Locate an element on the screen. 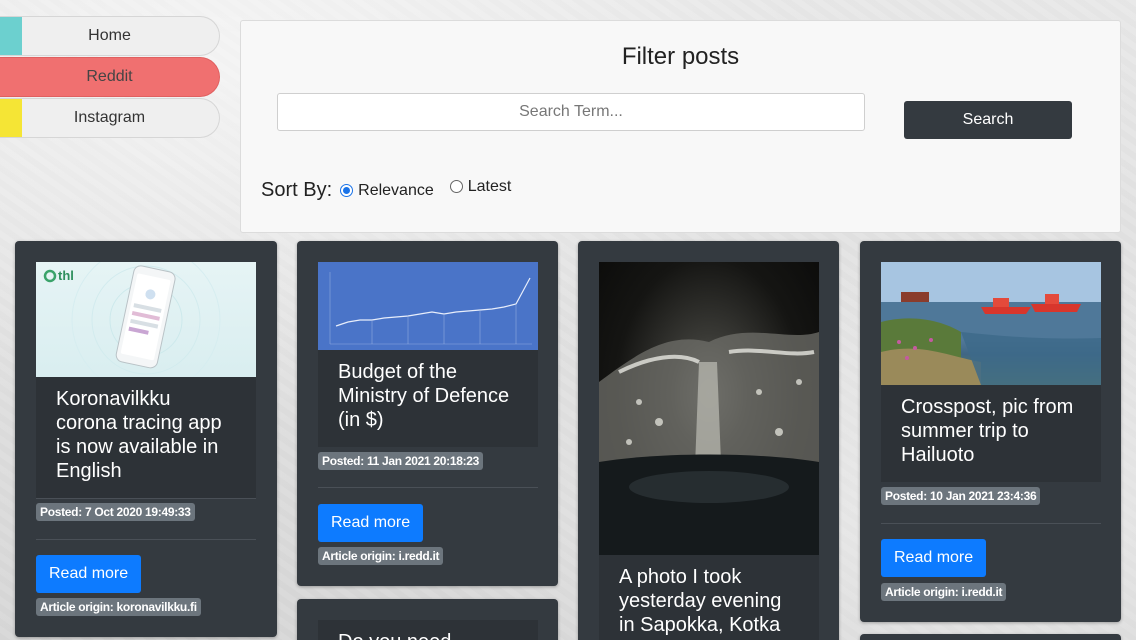 The height and width of the screenshot is (640, 1136). nav-item-home: Home is located at coordinates (110, 36).